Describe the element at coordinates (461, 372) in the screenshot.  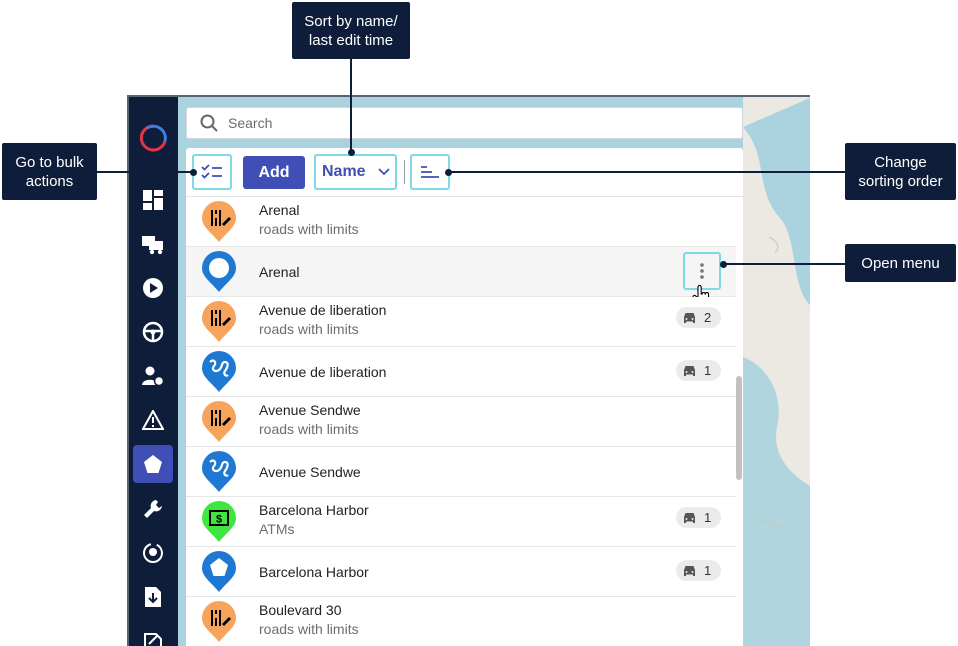
I see `list-item: Avenue de liberation 1` at that location.